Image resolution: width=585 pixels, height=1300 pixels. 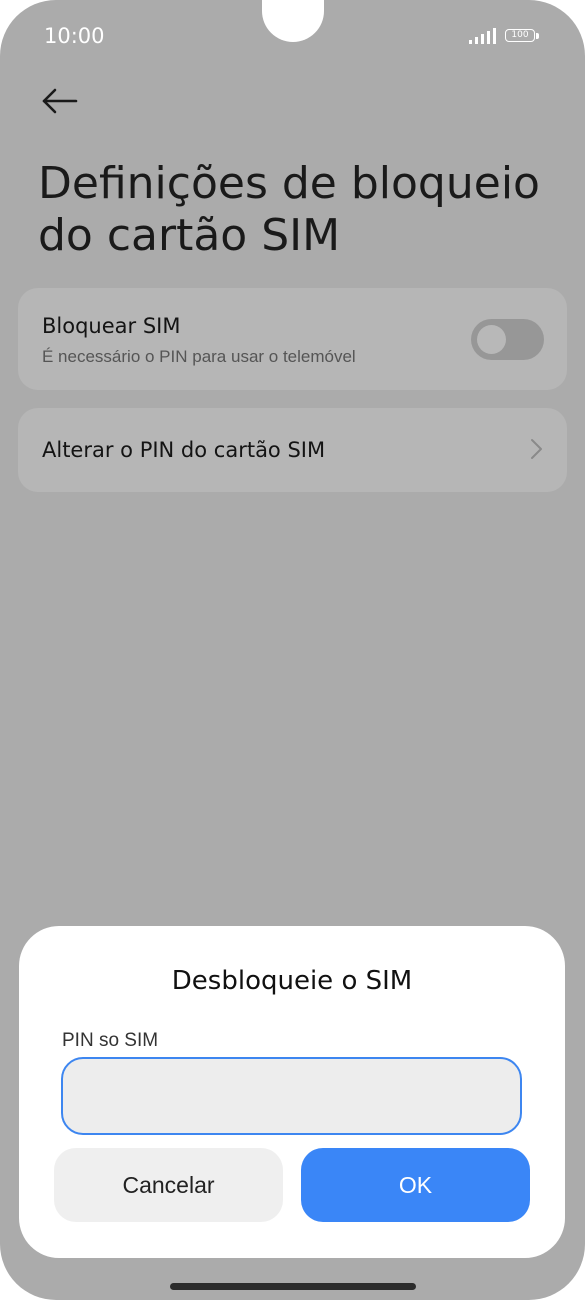 I want to click on status-icons: 100, so click(x=507, y=36).